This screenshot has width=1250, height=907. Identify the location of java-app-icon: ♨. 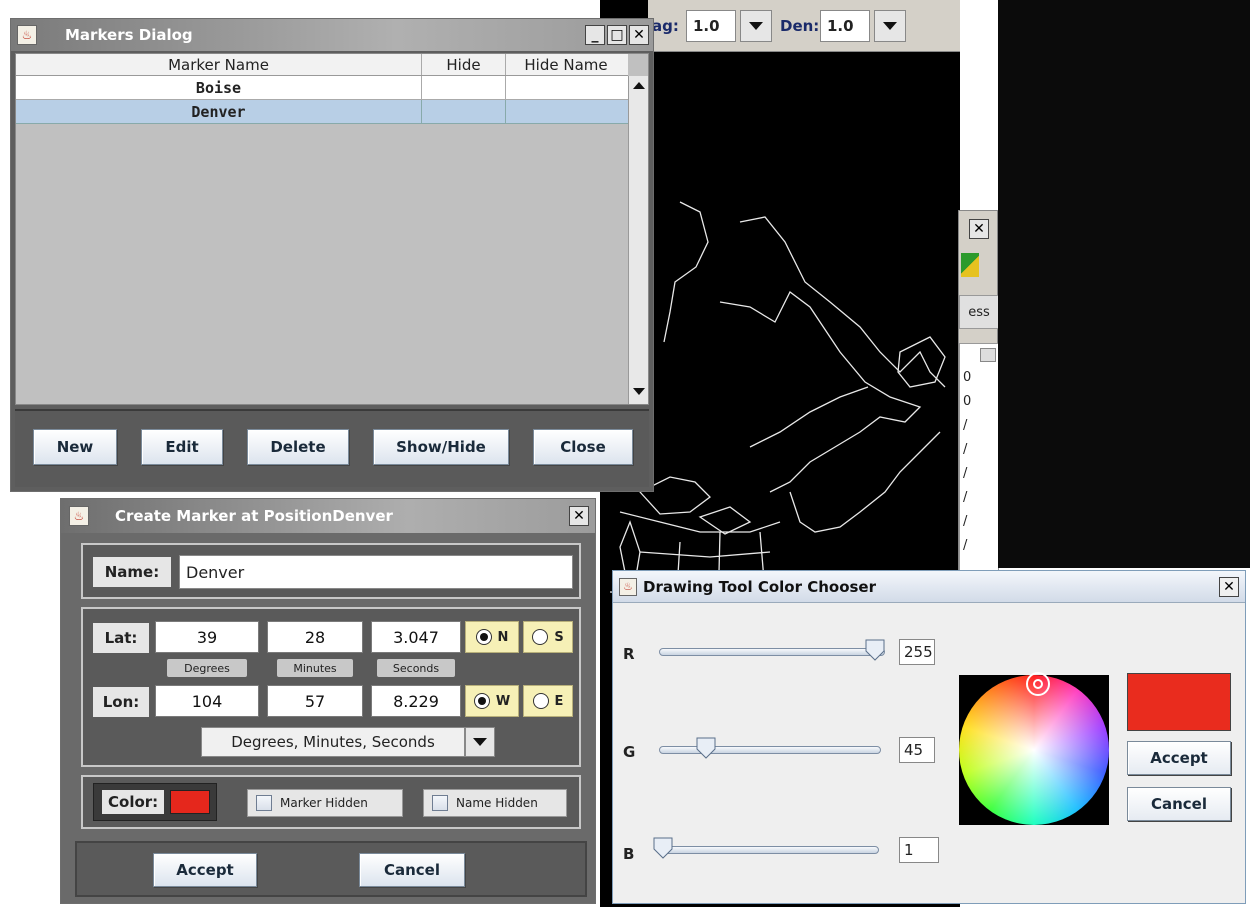
(628, 586).